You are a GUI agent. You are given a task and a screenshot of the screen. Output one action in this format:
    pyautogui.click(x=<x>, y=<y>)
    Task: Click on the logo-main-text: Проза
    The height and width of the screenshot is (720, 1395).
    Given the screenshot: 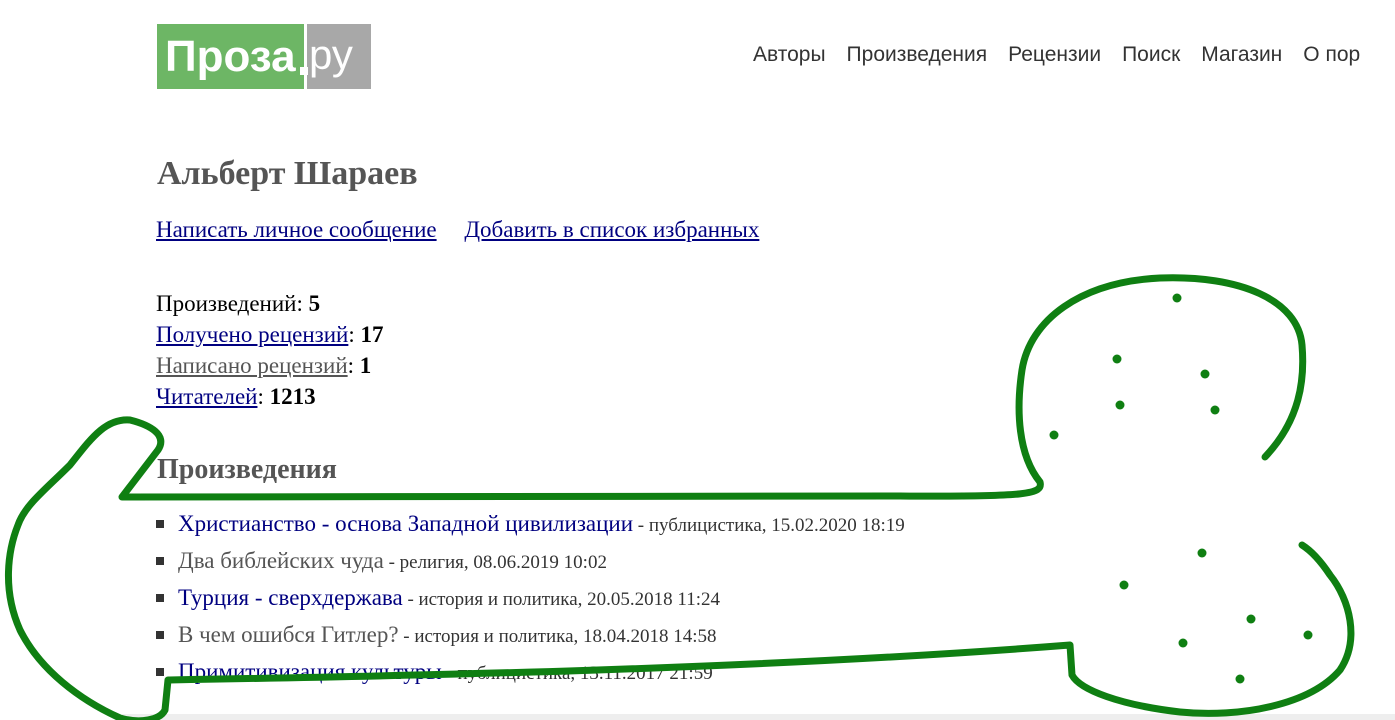 What is the action you would take?
    pyautogui.click(x=230, y=56)
    